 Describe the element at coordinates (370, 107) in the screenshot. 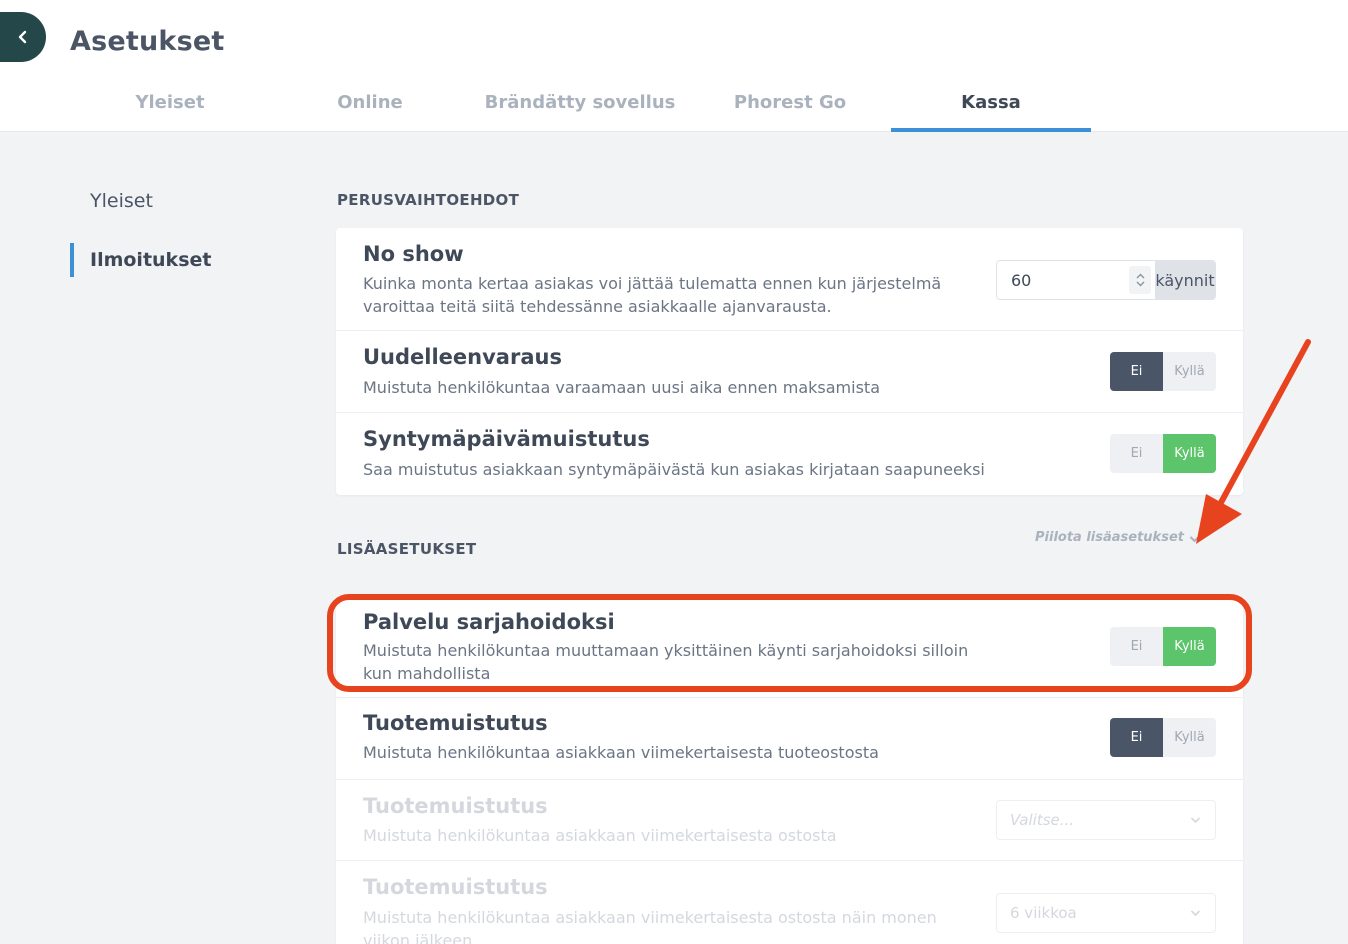

I see `tab-online: Online` at that location.